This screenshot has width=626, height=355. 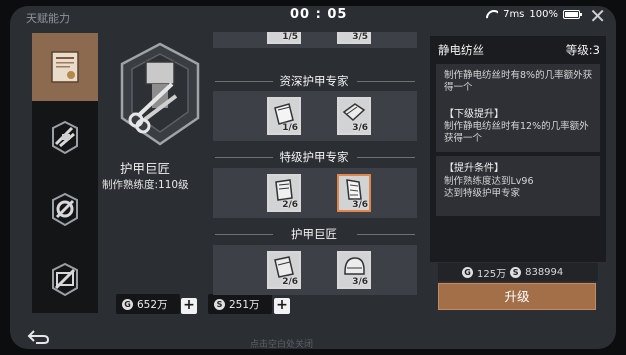 I want to click on blueprint-craft-icon, so click(x=65, y=279).